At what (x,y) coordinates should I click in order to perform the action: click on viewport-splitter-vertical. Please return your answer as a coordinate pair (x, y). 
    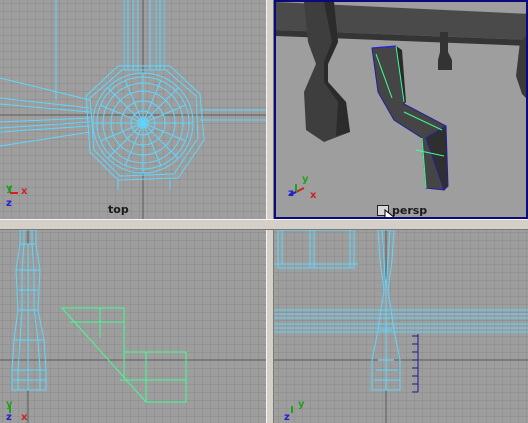
    Looking at the image, I should click on (270, 211).